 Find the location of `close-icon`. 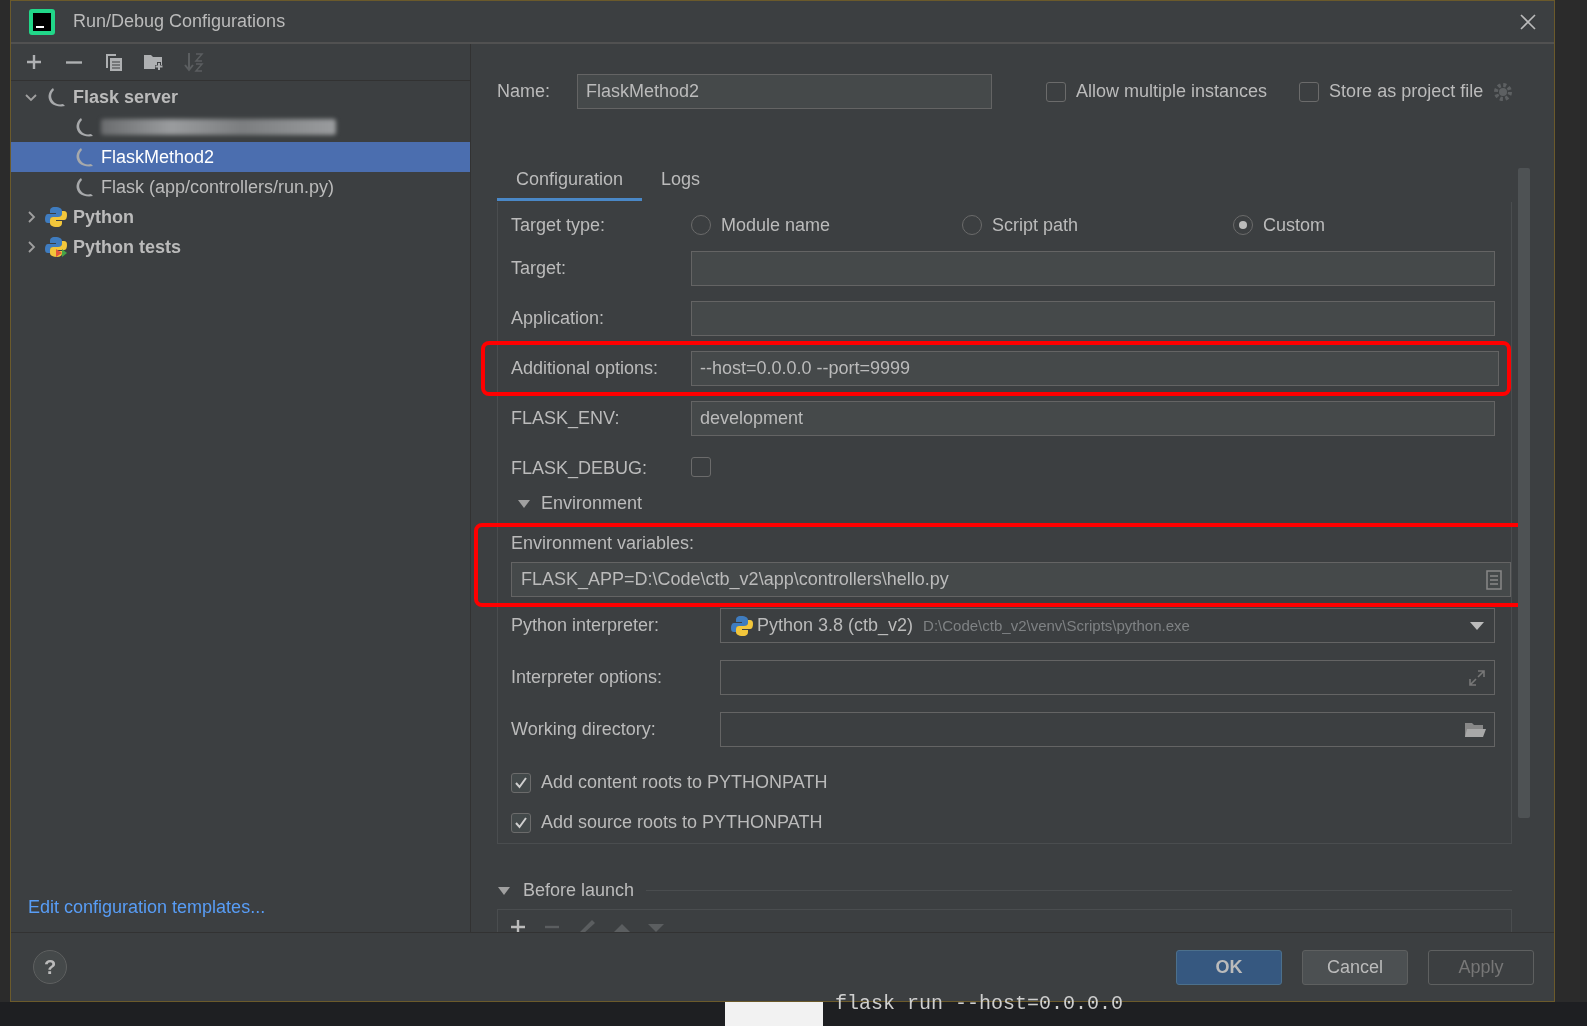

close-icon is located at coordinates (1528, 21).